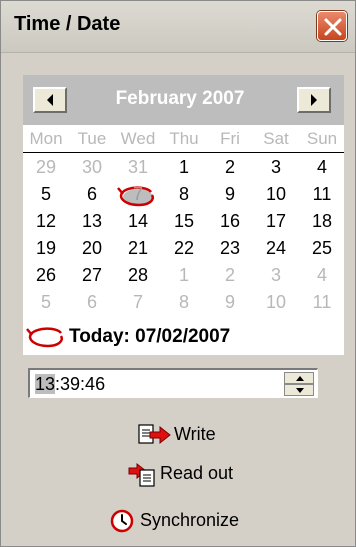 The height and width of the screenshot is (547, 356). Describe the element at coordinates (92, 138) in the screenshot. I see `weekday-label: Tue` at that location.